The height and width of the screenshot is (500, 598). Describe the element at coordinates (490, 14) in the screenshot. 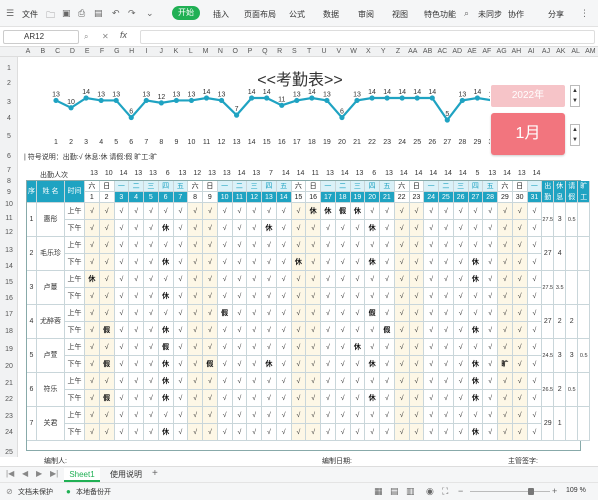

I see `cloud-sync-button: 未同步` at that location.